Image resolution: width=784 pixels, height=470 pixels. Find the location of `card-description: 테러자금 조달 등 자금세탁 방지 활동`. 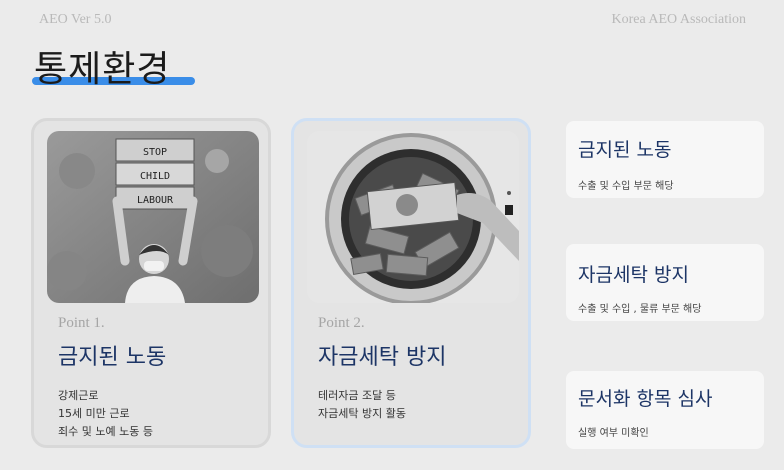

card-description: 테러자금 조달 등 자금세탁 방지 활동 is located at coordinates (362, 405).